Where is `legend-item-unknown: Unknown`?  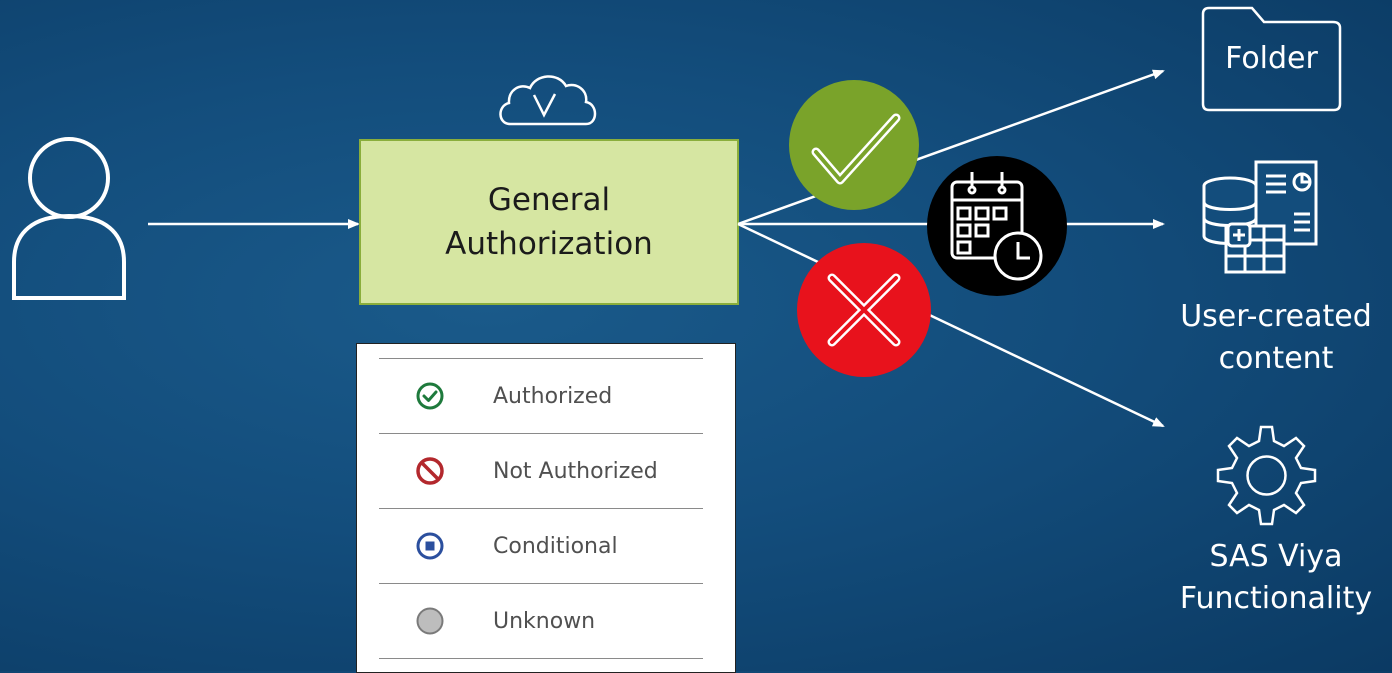 legend-item-unknown: Unknown is located at coordinates (541, 620).